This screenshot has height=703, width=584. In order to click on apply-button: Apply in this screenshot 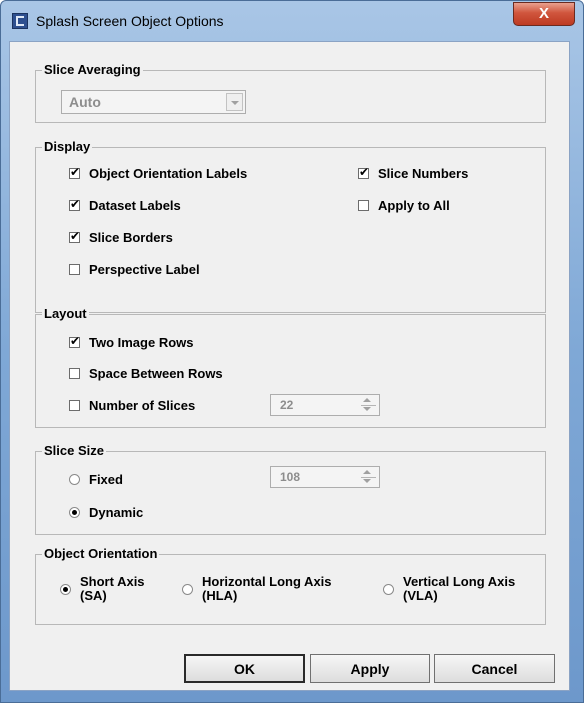, I will do `click(370, 668)`.